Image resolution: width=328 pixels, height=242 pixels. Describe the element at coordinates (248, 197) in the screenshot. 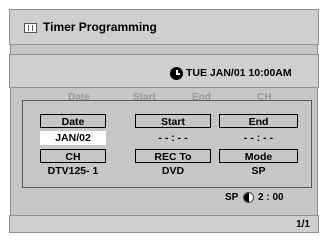

I see `disc-remaining-icon` at that location.